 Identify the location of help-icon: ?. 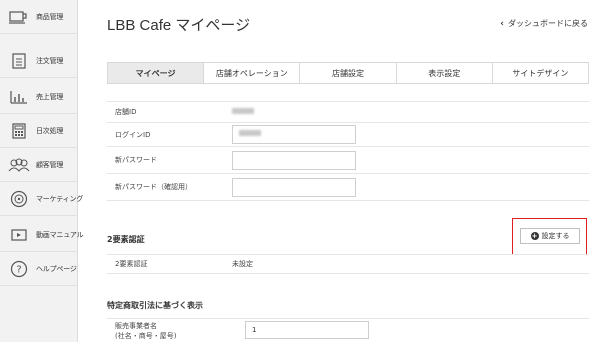
(19, 268).